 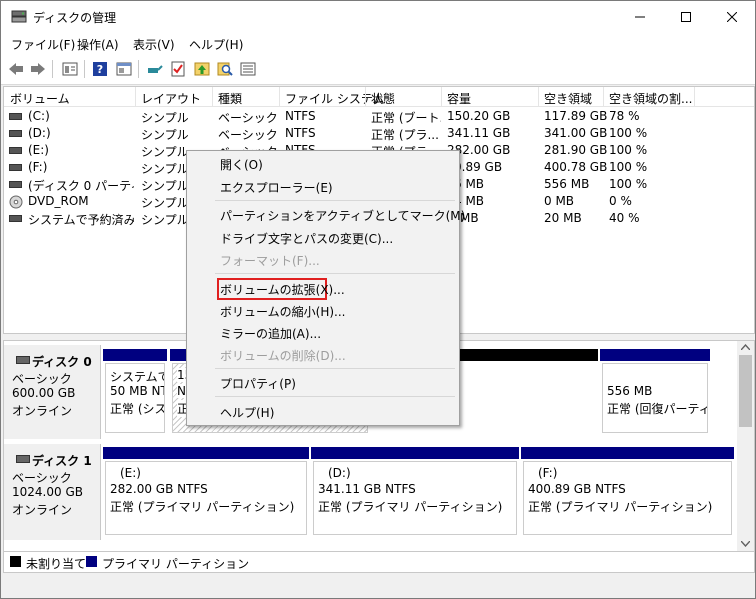 I want to click on close-icon, so click(x=732, y=16).